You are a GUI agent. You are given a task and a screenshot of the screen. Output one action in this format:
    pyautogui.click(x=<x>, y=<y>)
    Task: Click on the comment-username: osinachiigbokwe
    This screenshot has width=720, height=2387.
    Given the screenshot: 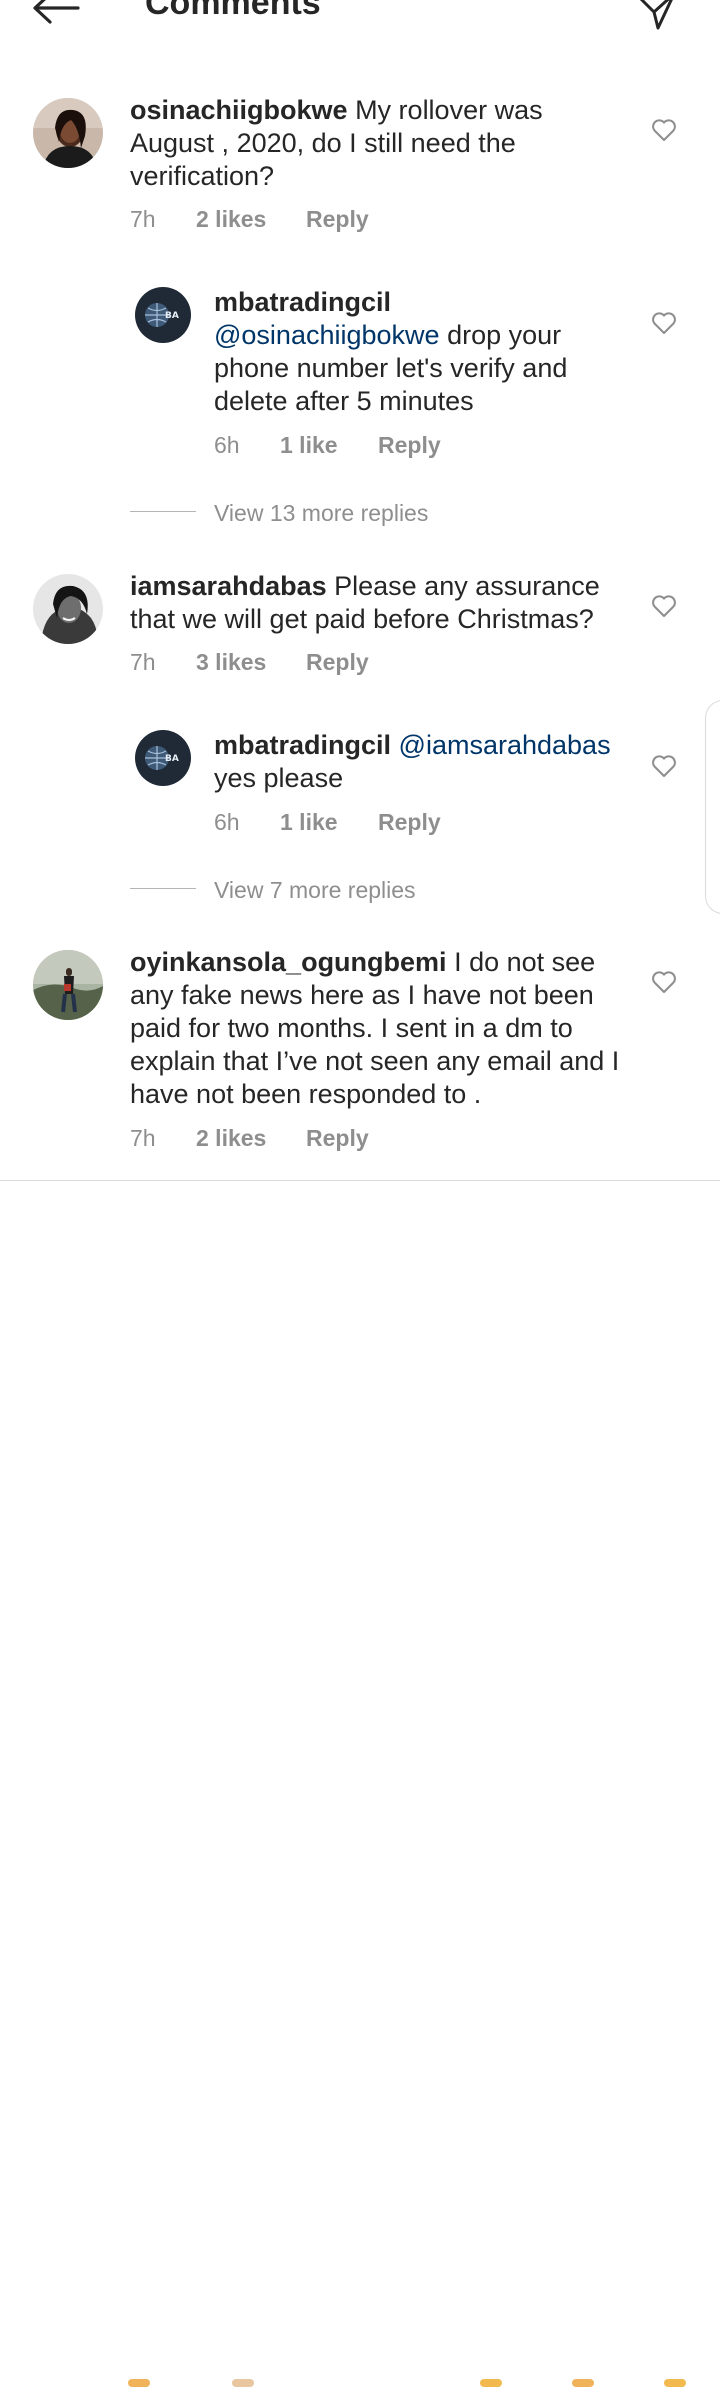 What is the action you would take?
    pyautogui.click(x=239, y=110)
    